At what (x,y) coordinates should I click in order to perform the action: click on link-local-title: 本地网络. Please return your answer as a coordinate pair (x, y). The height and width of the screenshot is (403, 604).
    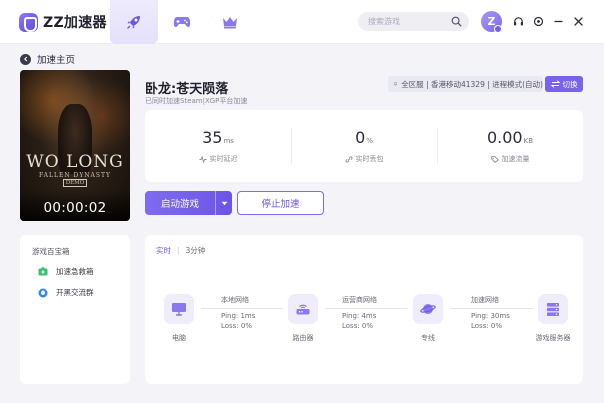
    Looking at the image, I should click on (235, 300).